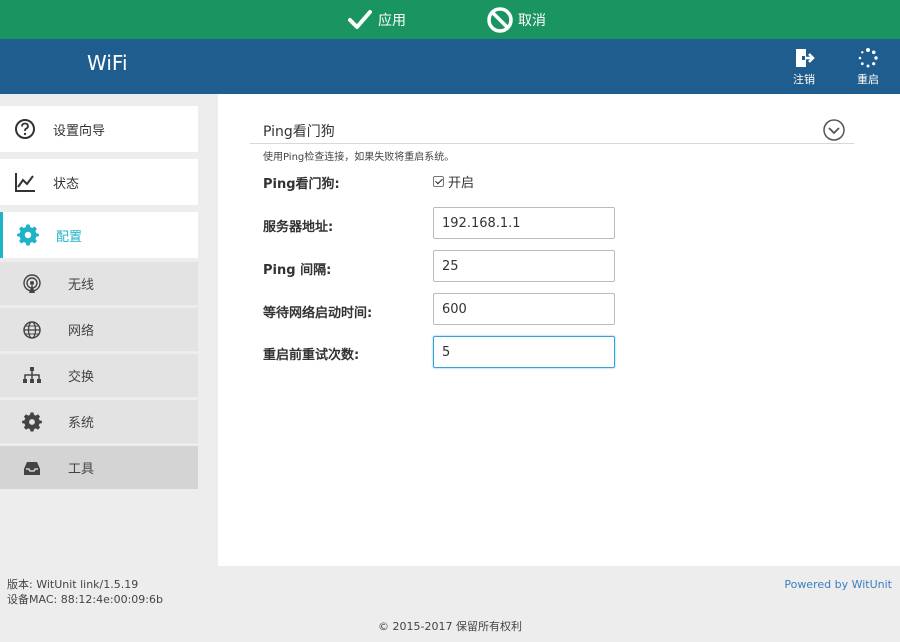 The image size is (900, 642). I want to click on chart-icon, so click(25, 182).